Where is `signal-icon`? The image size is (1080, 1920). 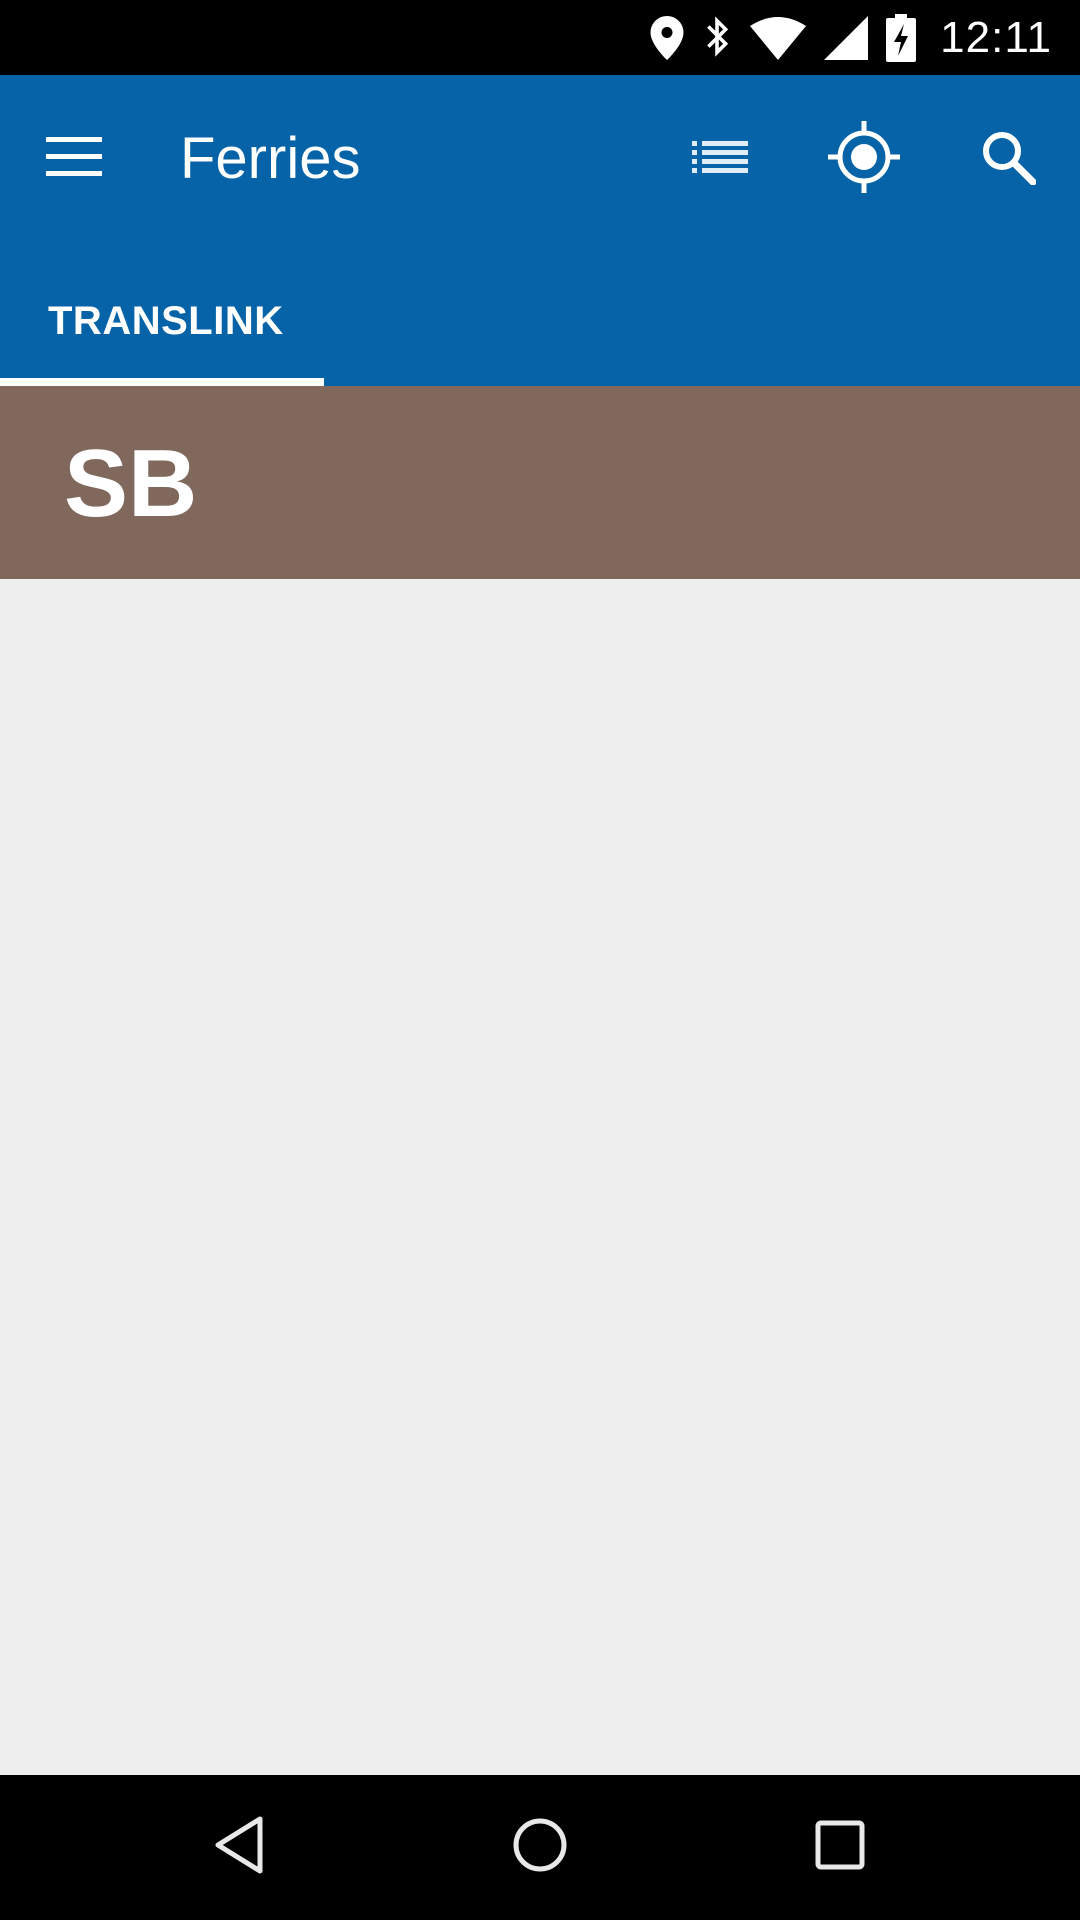 signal-icon is located at coordinates (846, 37).